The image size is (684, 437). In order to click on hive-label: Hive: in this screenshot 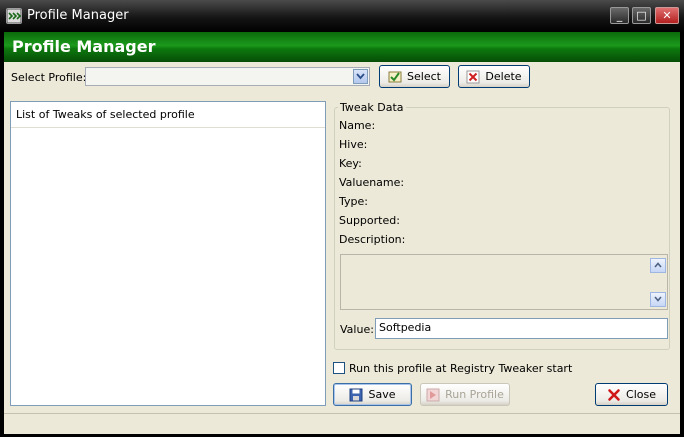, I will do `click(353, 144)`.